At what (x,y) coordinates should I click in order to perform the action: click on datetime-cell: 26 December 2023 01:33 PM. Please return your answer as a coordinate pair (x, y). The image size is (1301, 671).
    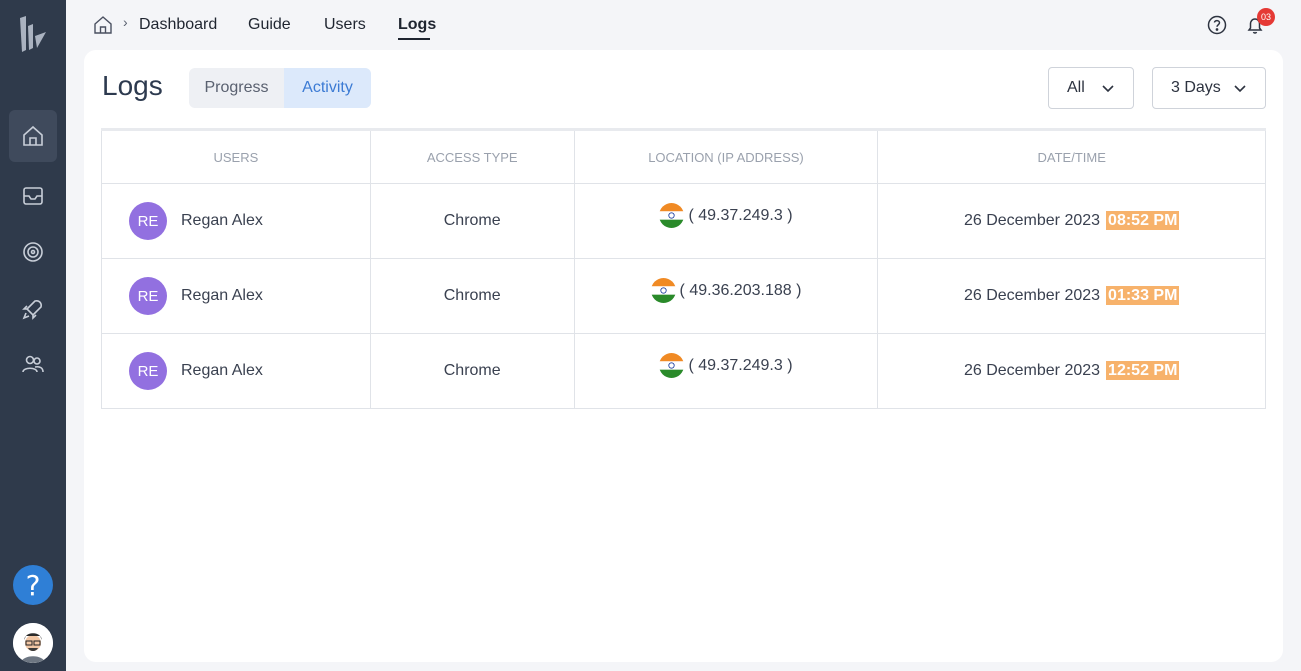
    Looking at the image, I should click on (1071, 296).